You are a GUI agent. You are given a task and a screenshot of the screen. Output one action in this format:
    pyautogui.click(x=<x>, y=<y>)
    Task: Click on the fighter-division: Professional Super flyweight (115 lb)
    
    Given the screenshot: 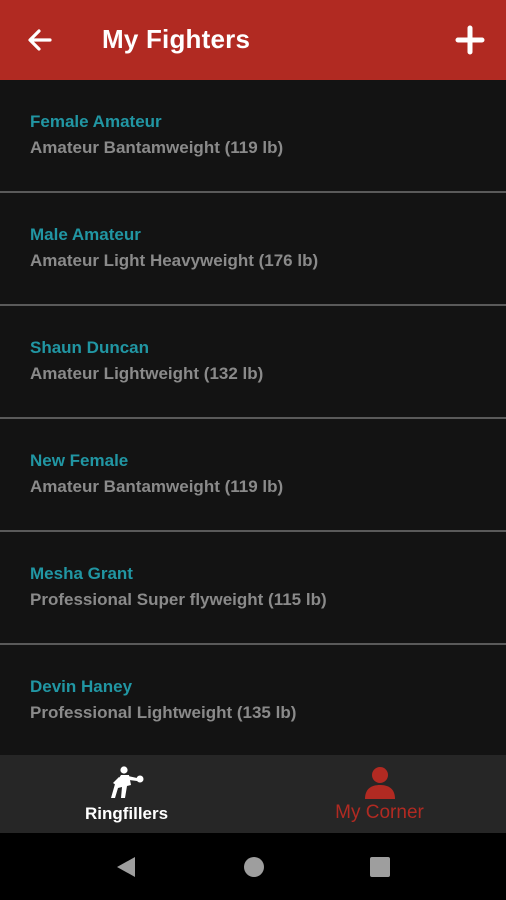 What is the action you would take?
    pyautogui.click(x=178, y=599)
    